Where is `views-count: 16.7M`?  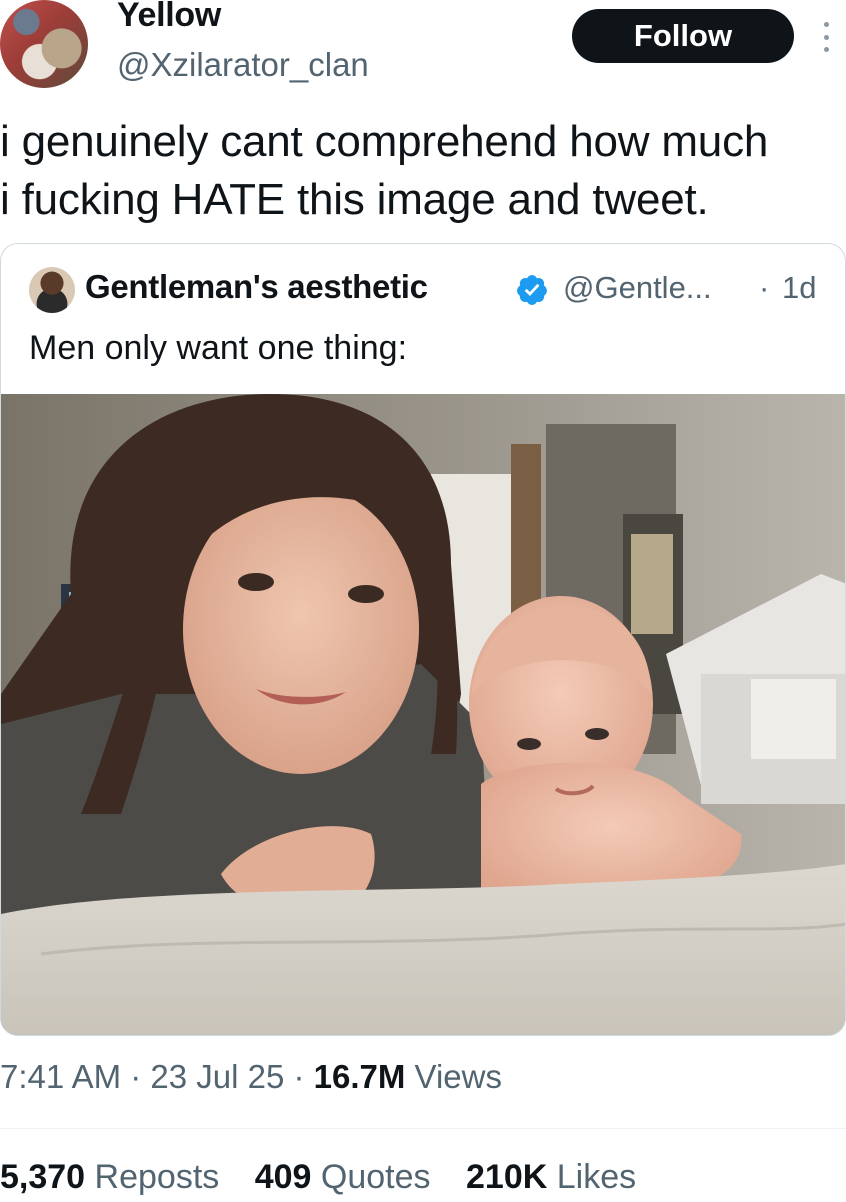 views-count: 16.7M is located at coordinates (359, 1076).